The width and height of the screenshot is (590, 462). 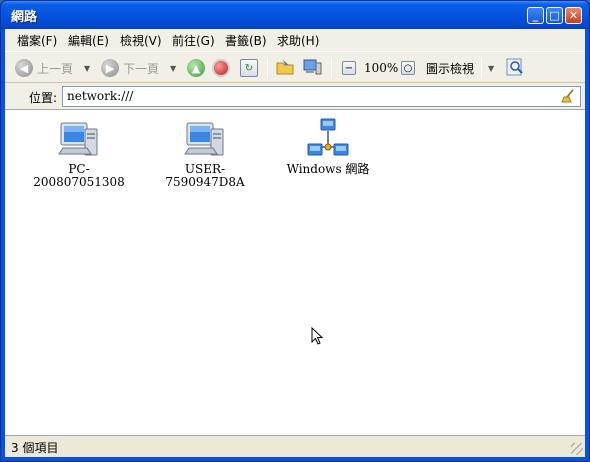 I want to click on network-icon, so click(x=328, y=137).